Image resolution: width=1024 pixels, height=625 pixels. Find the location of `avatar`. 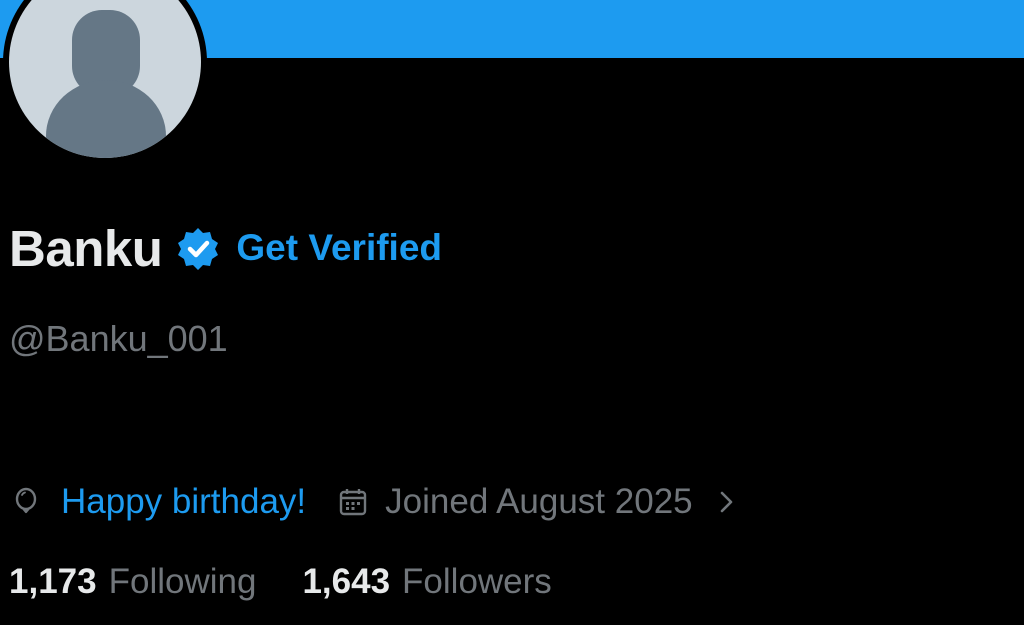

avatar is located at coordinates (105, 82).